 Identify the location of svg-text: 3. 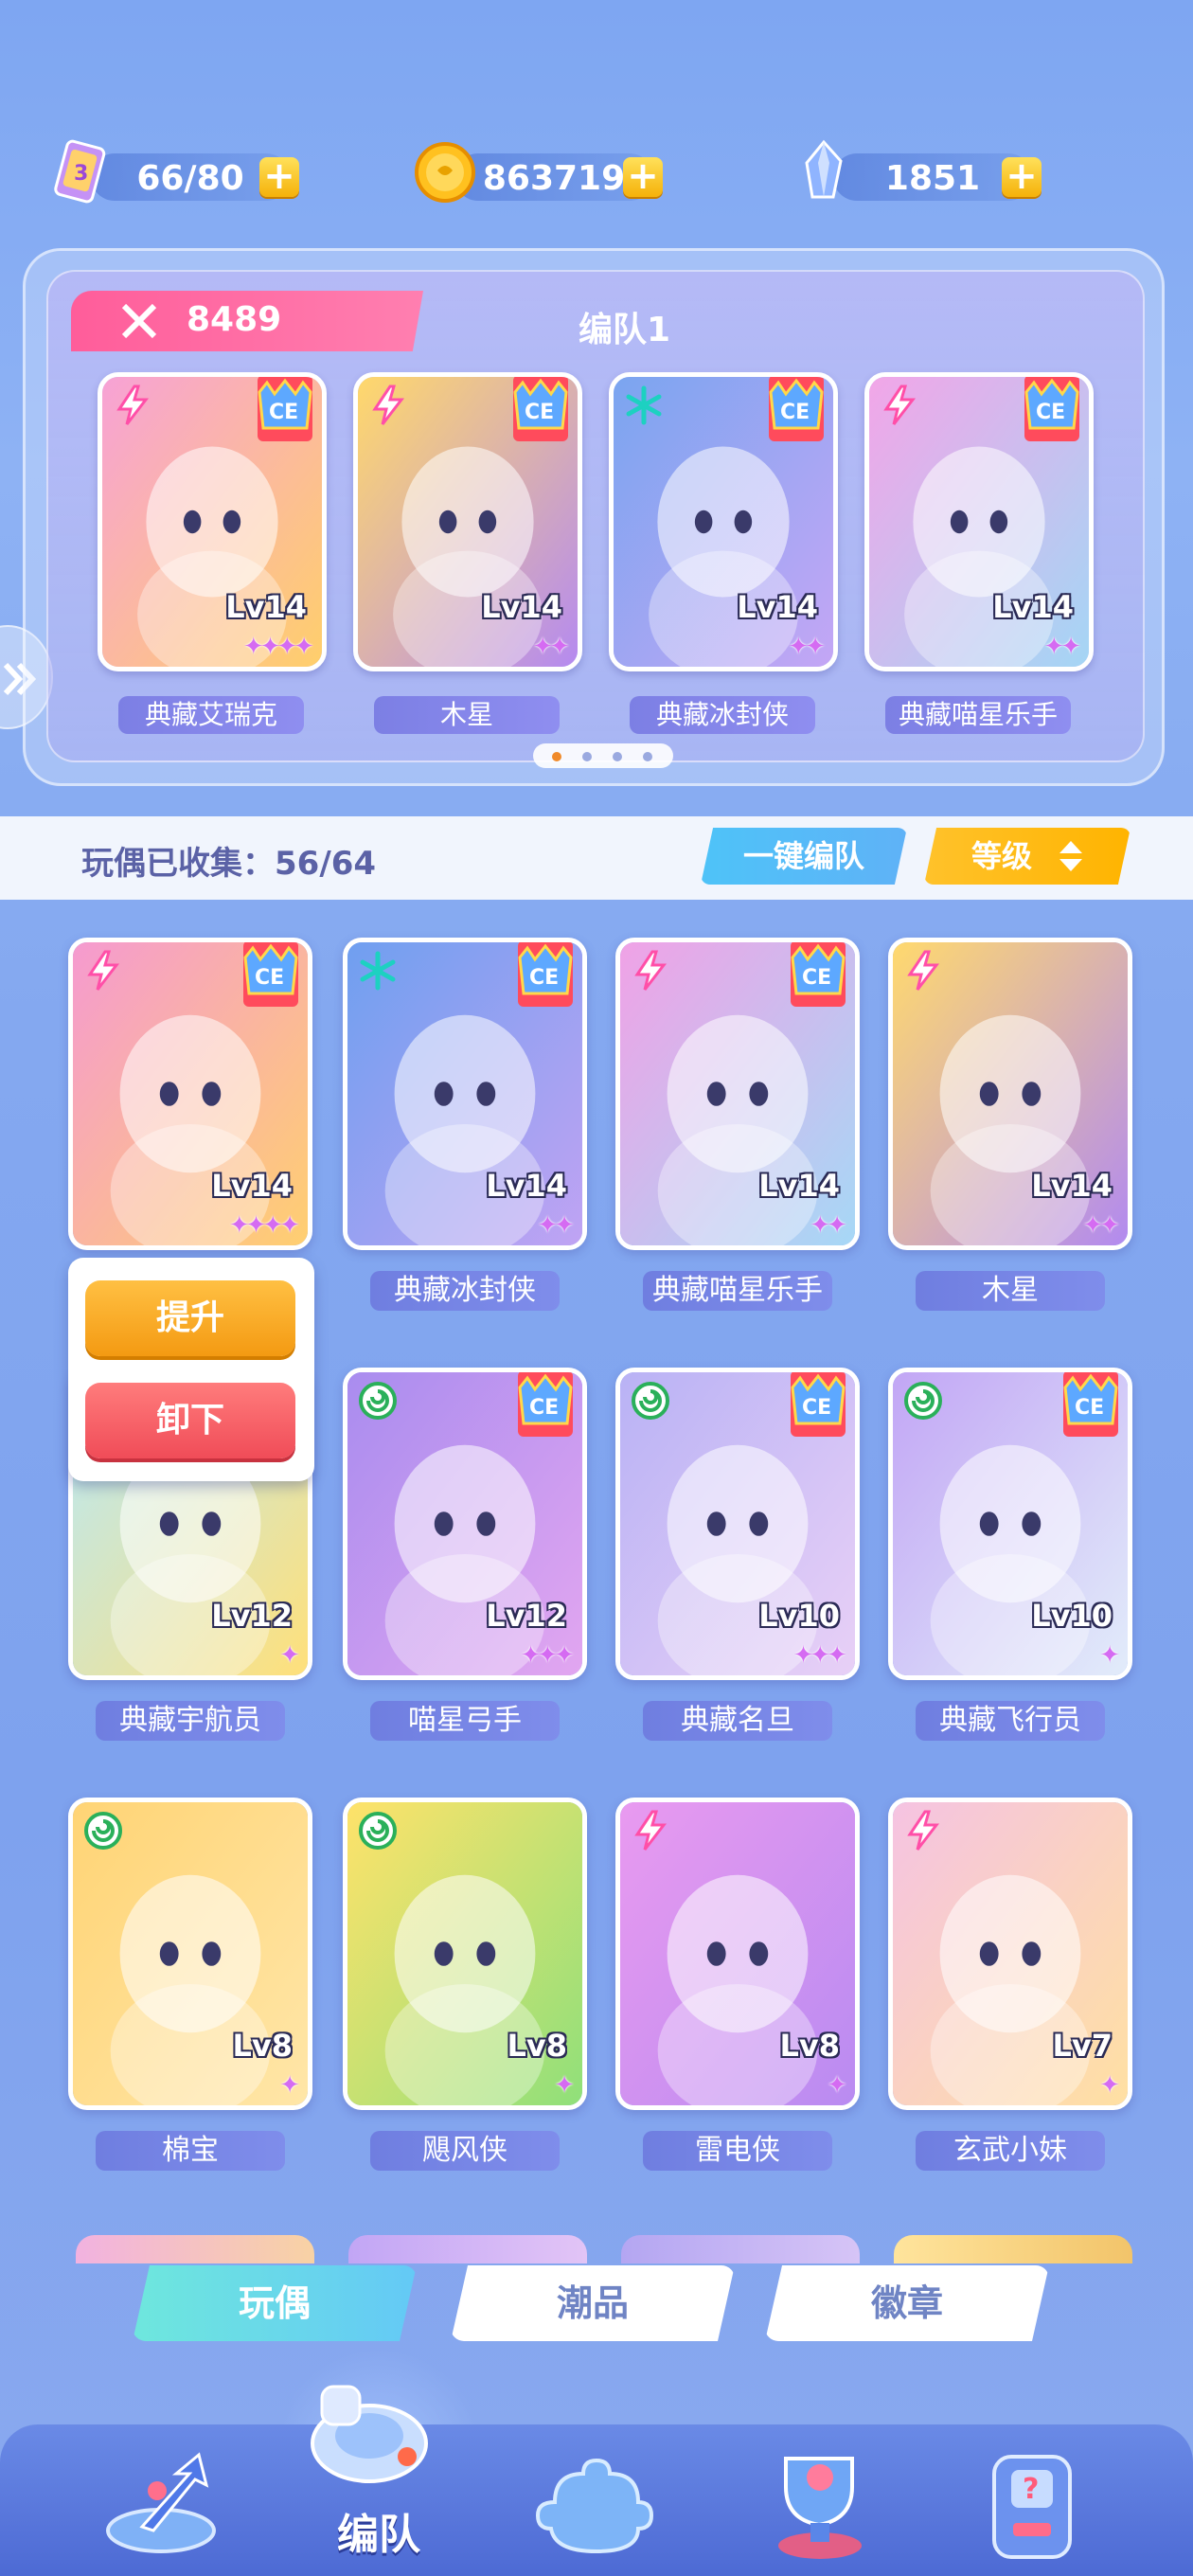
(81, 174).